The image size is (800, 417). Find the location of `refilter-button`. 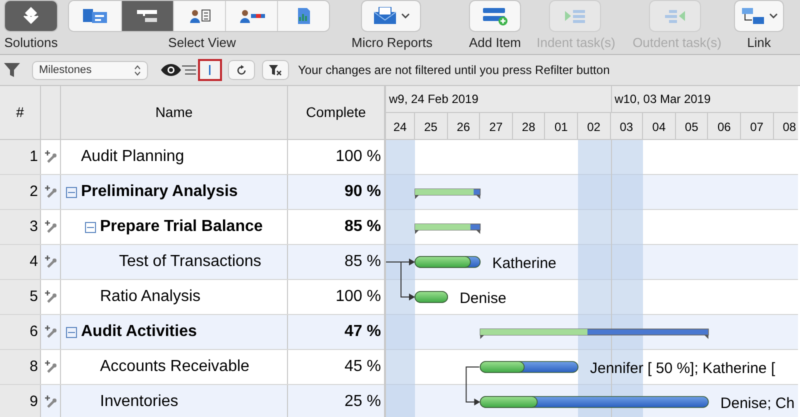

refilter-button is located at coordinates (241, 70).